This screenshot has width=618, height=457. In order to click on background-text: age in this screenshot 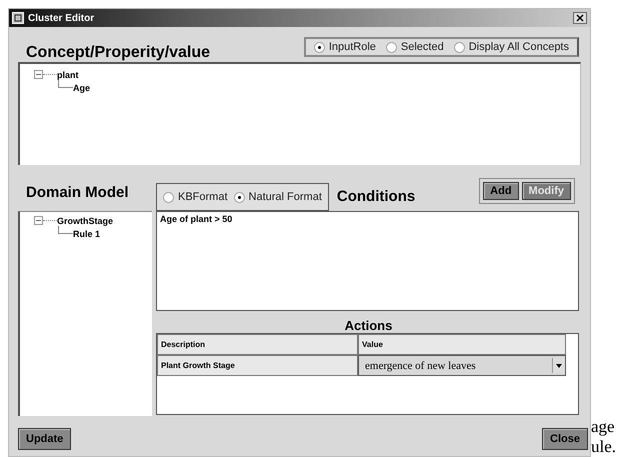, I will do `click(603, 427)`.